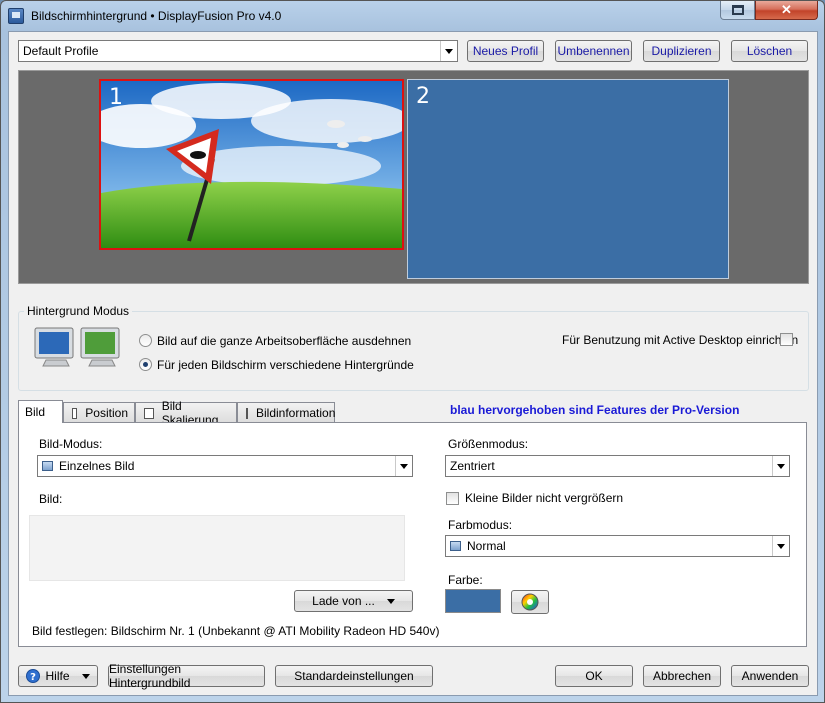 The image size is (825, 703). Describe the element at coordinates (186, 413) in the screenshot. I see `tab-image-scaling: Bild Skalierung` at that location.